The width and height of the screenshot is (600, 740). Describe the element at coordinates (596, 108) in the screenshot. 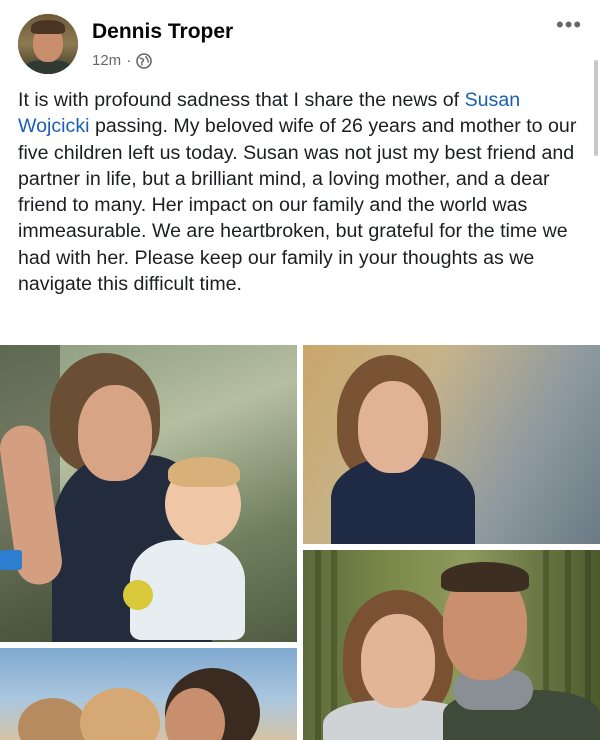

I see `scrollbar` at that location.